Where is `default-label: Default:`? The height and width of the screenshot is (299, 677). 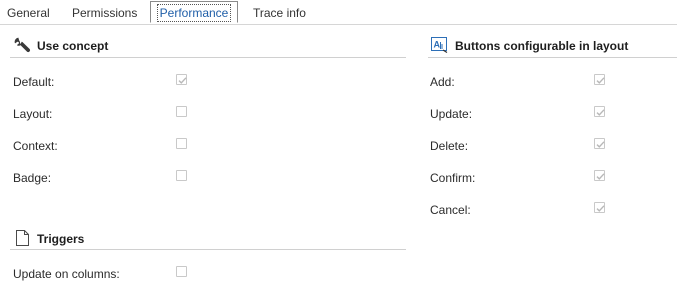
default-label: Default: is located at coordinates (34, 82).